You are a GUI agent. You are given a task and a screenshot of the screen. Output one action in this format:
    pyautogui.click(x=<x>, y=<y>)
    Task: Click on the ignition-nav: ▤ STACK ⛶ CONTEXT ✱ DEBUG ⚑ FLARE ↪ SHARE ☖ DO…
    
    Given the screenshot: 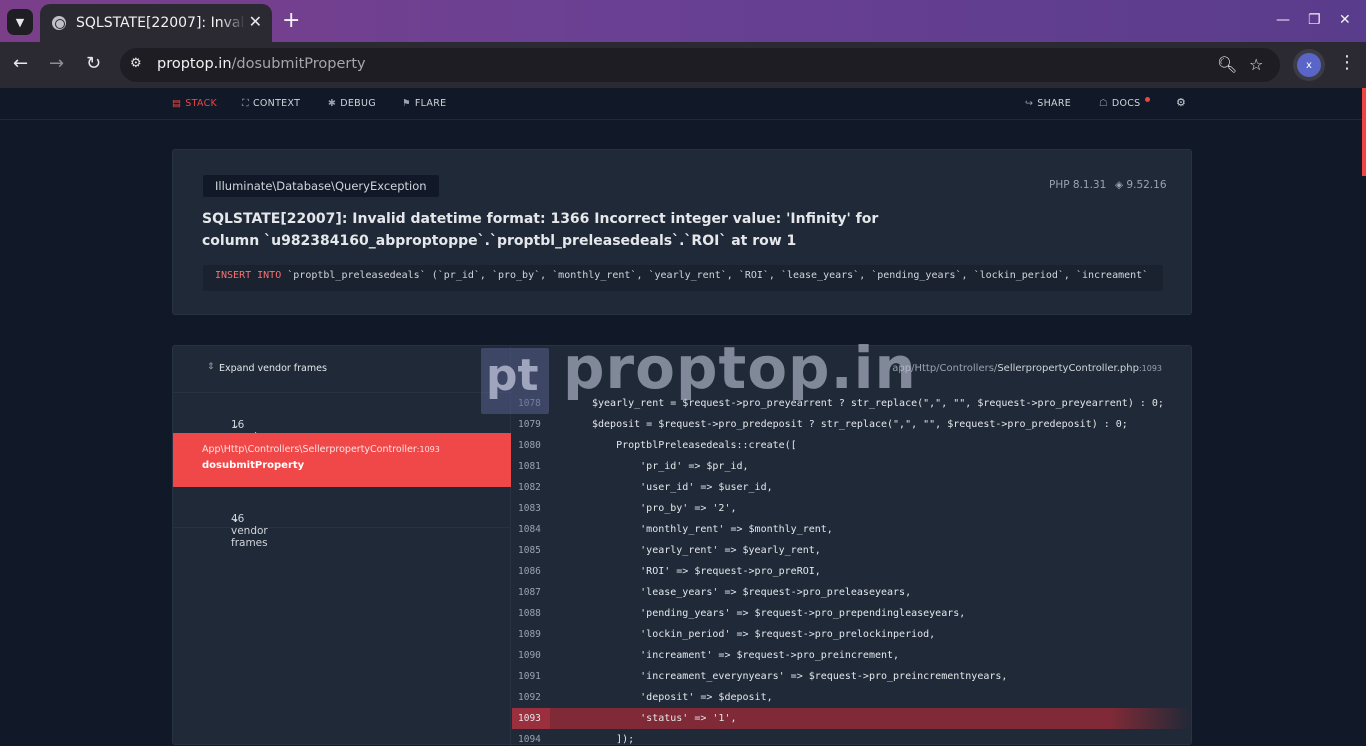 What is the action you would take?
    pyautogui.click(x=683, y=104)
    